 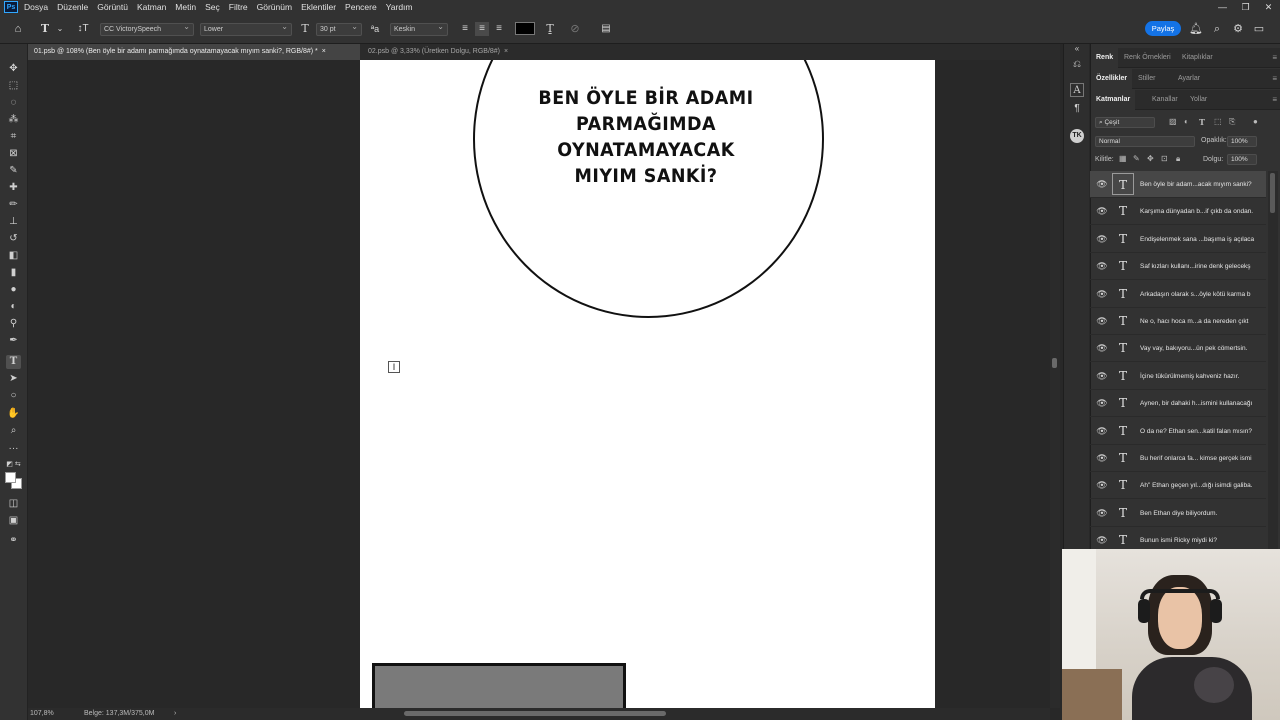 What do you see at coordinates (45, 29) in the screenshot?
I see `type-tool-preset-icon: T` at bounding box center [45, 29].